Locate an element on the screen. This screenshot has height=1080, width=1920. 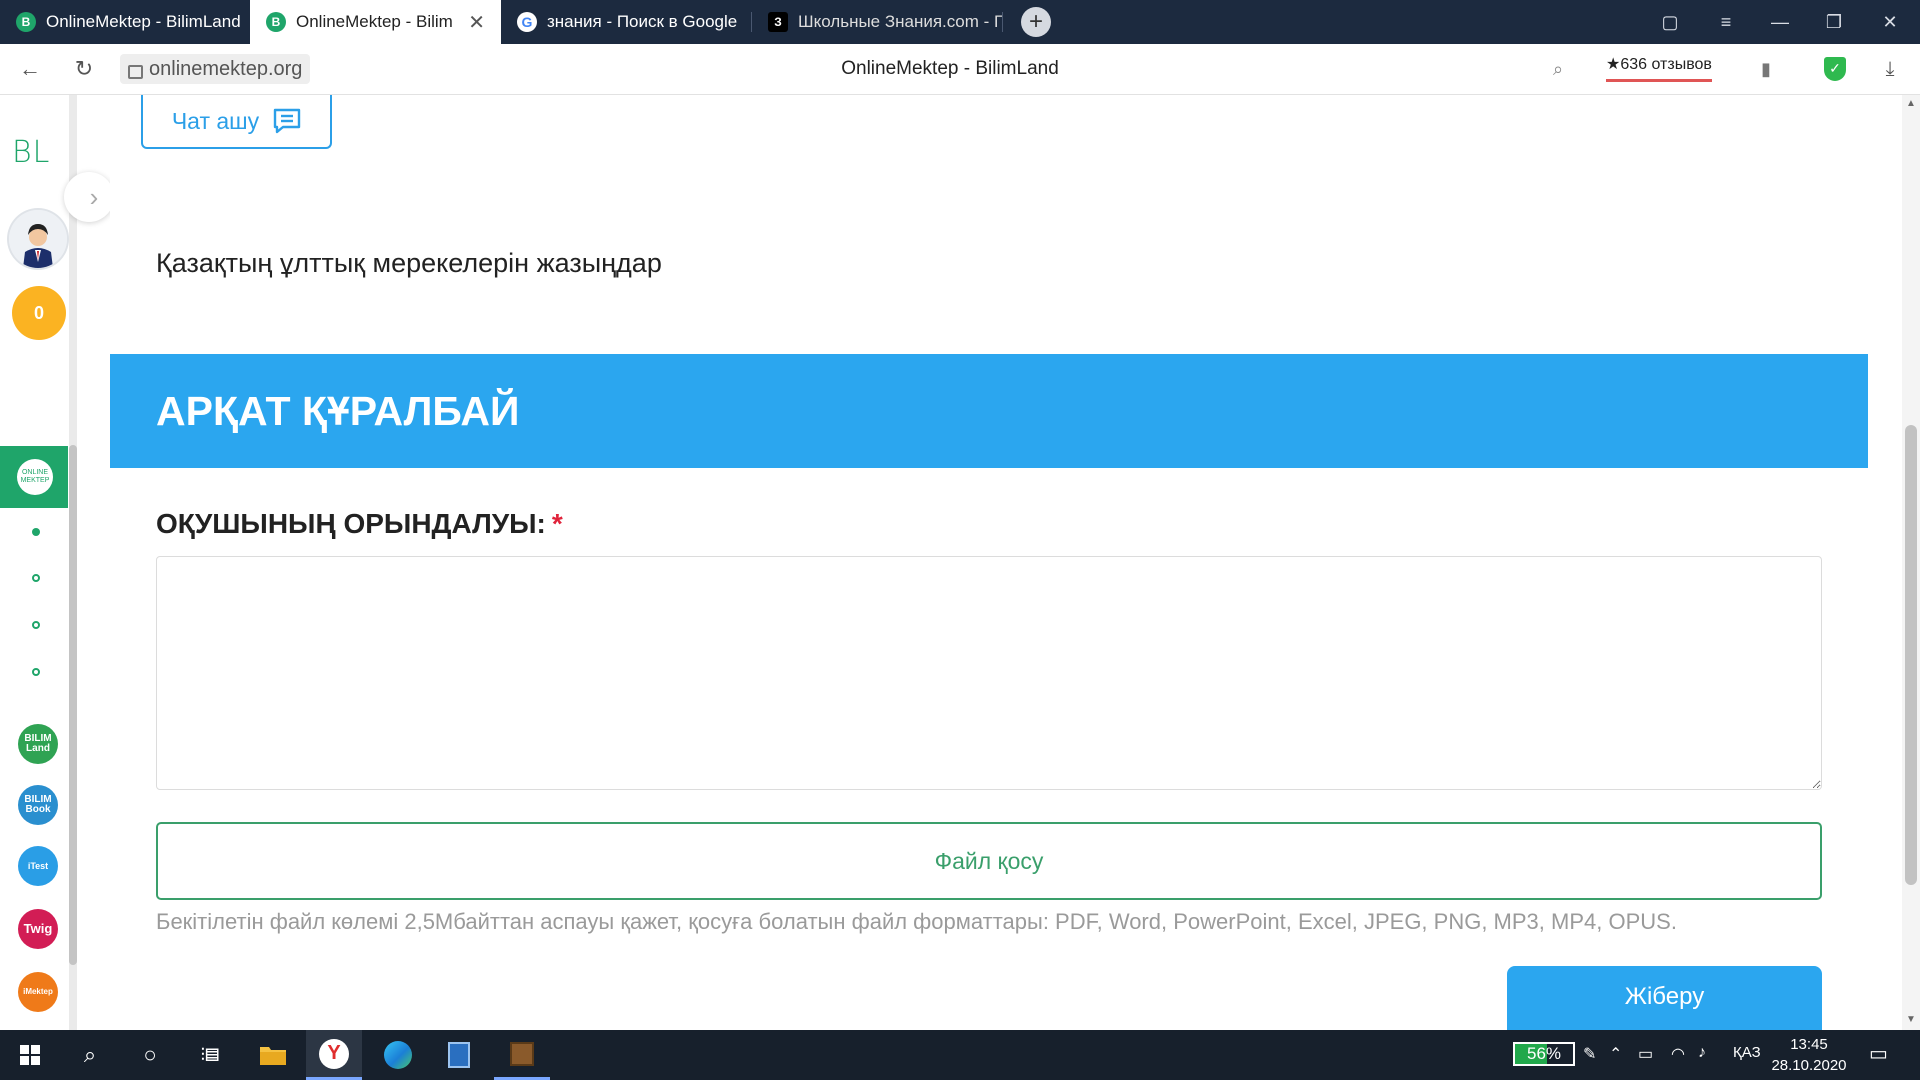
answer-label-text: ОҚУШЫНЫҢ ОРЫНДАЛУЫ: is located at coordinates (351, 523).